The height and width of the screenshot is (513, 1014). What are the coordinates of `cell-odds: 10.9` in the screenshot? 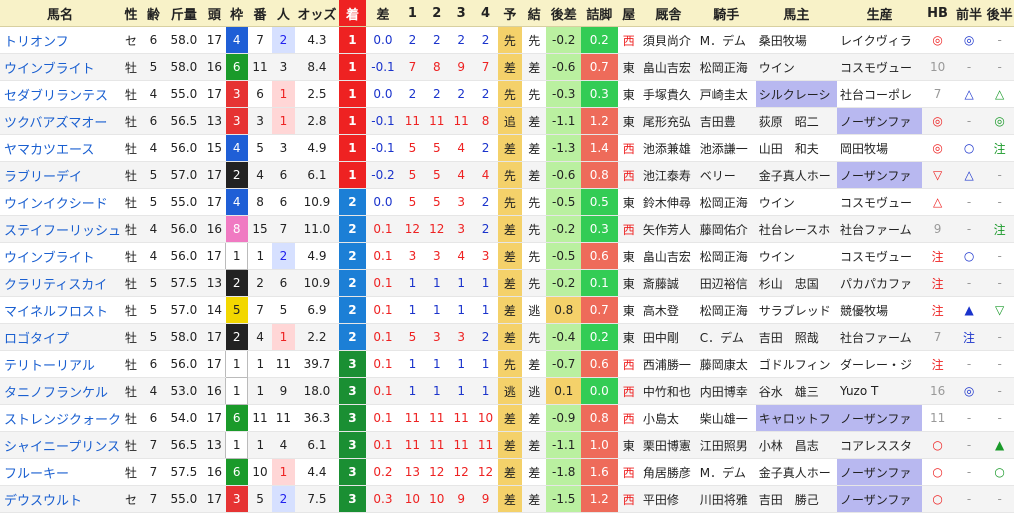 It's located at (317, 202).